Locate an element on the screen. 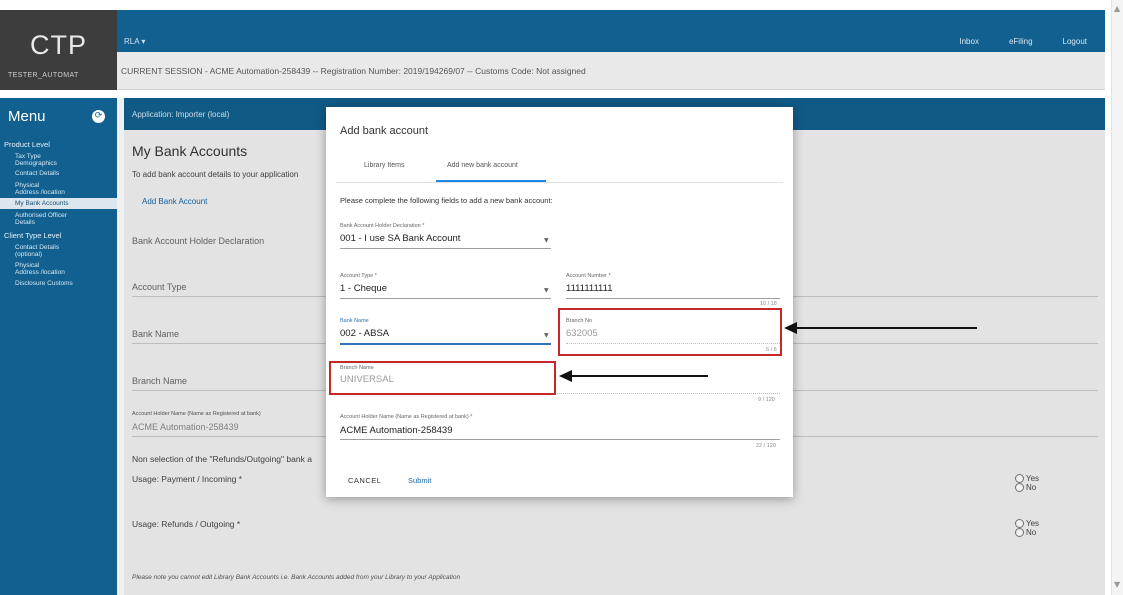 The image size is (1123, 595). cancel-button: CANCEL is located at coordinates (364, 480).